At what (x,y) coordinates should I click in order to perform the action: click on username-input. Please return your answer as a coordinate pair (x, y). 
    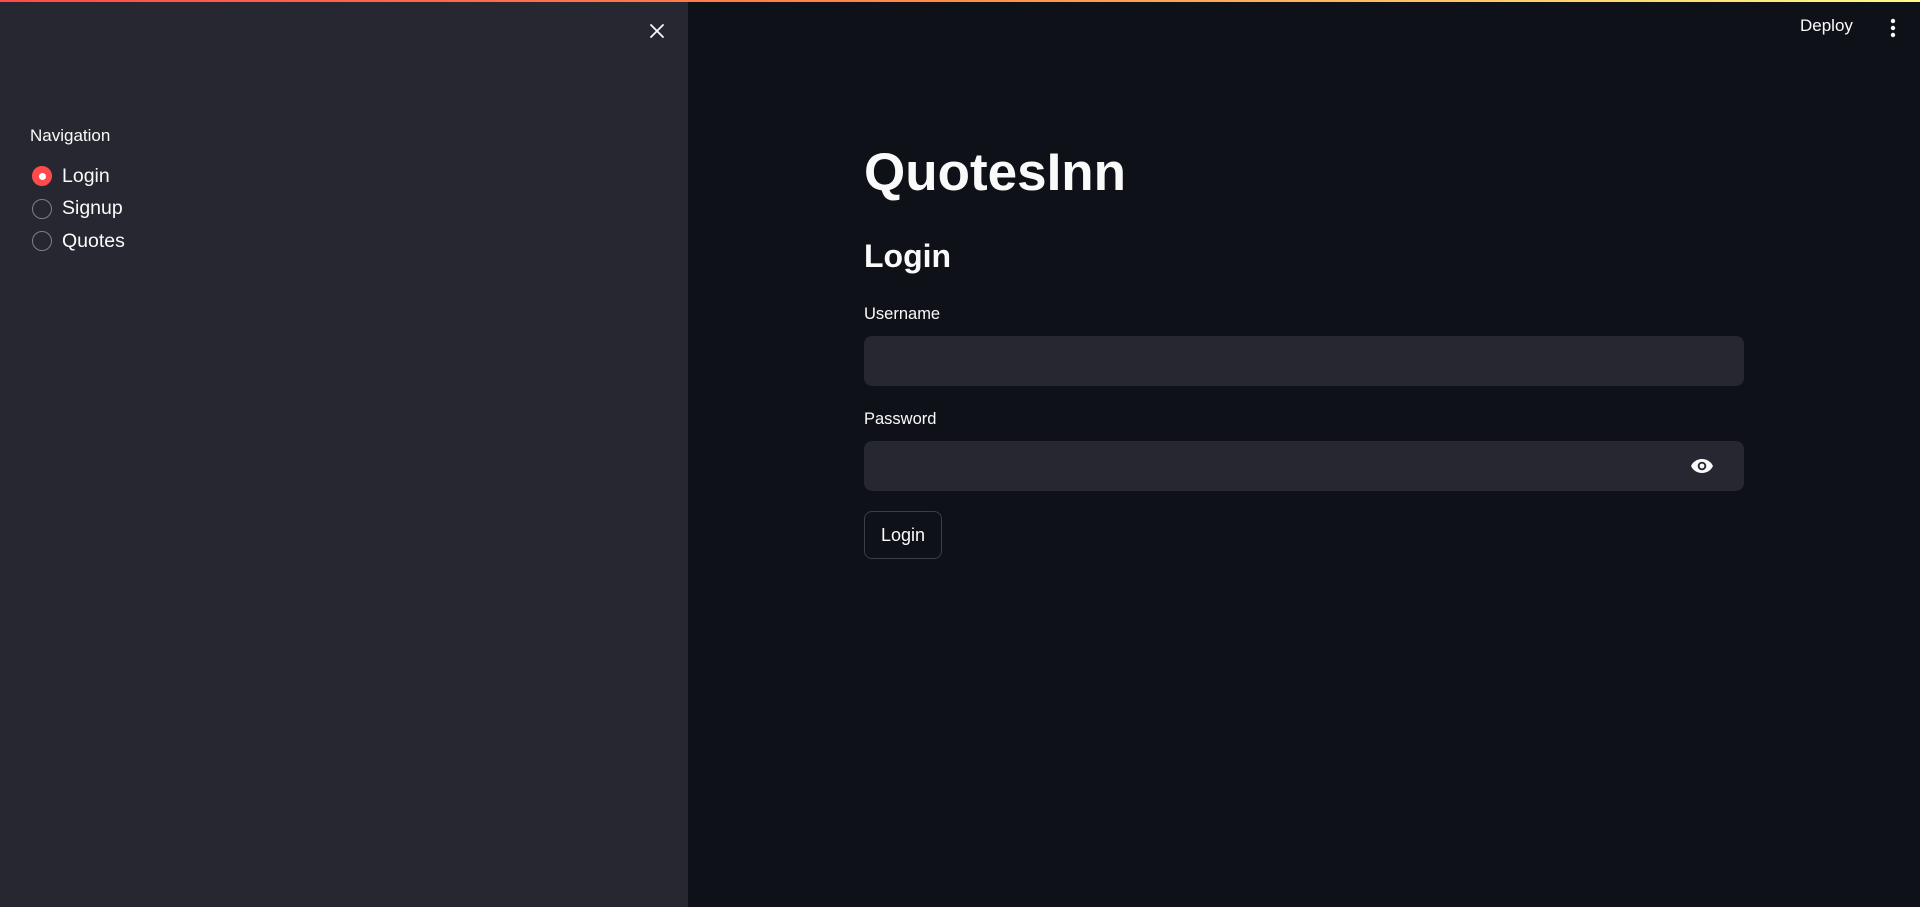
    Looking at the image, I should click on (1304, 361).